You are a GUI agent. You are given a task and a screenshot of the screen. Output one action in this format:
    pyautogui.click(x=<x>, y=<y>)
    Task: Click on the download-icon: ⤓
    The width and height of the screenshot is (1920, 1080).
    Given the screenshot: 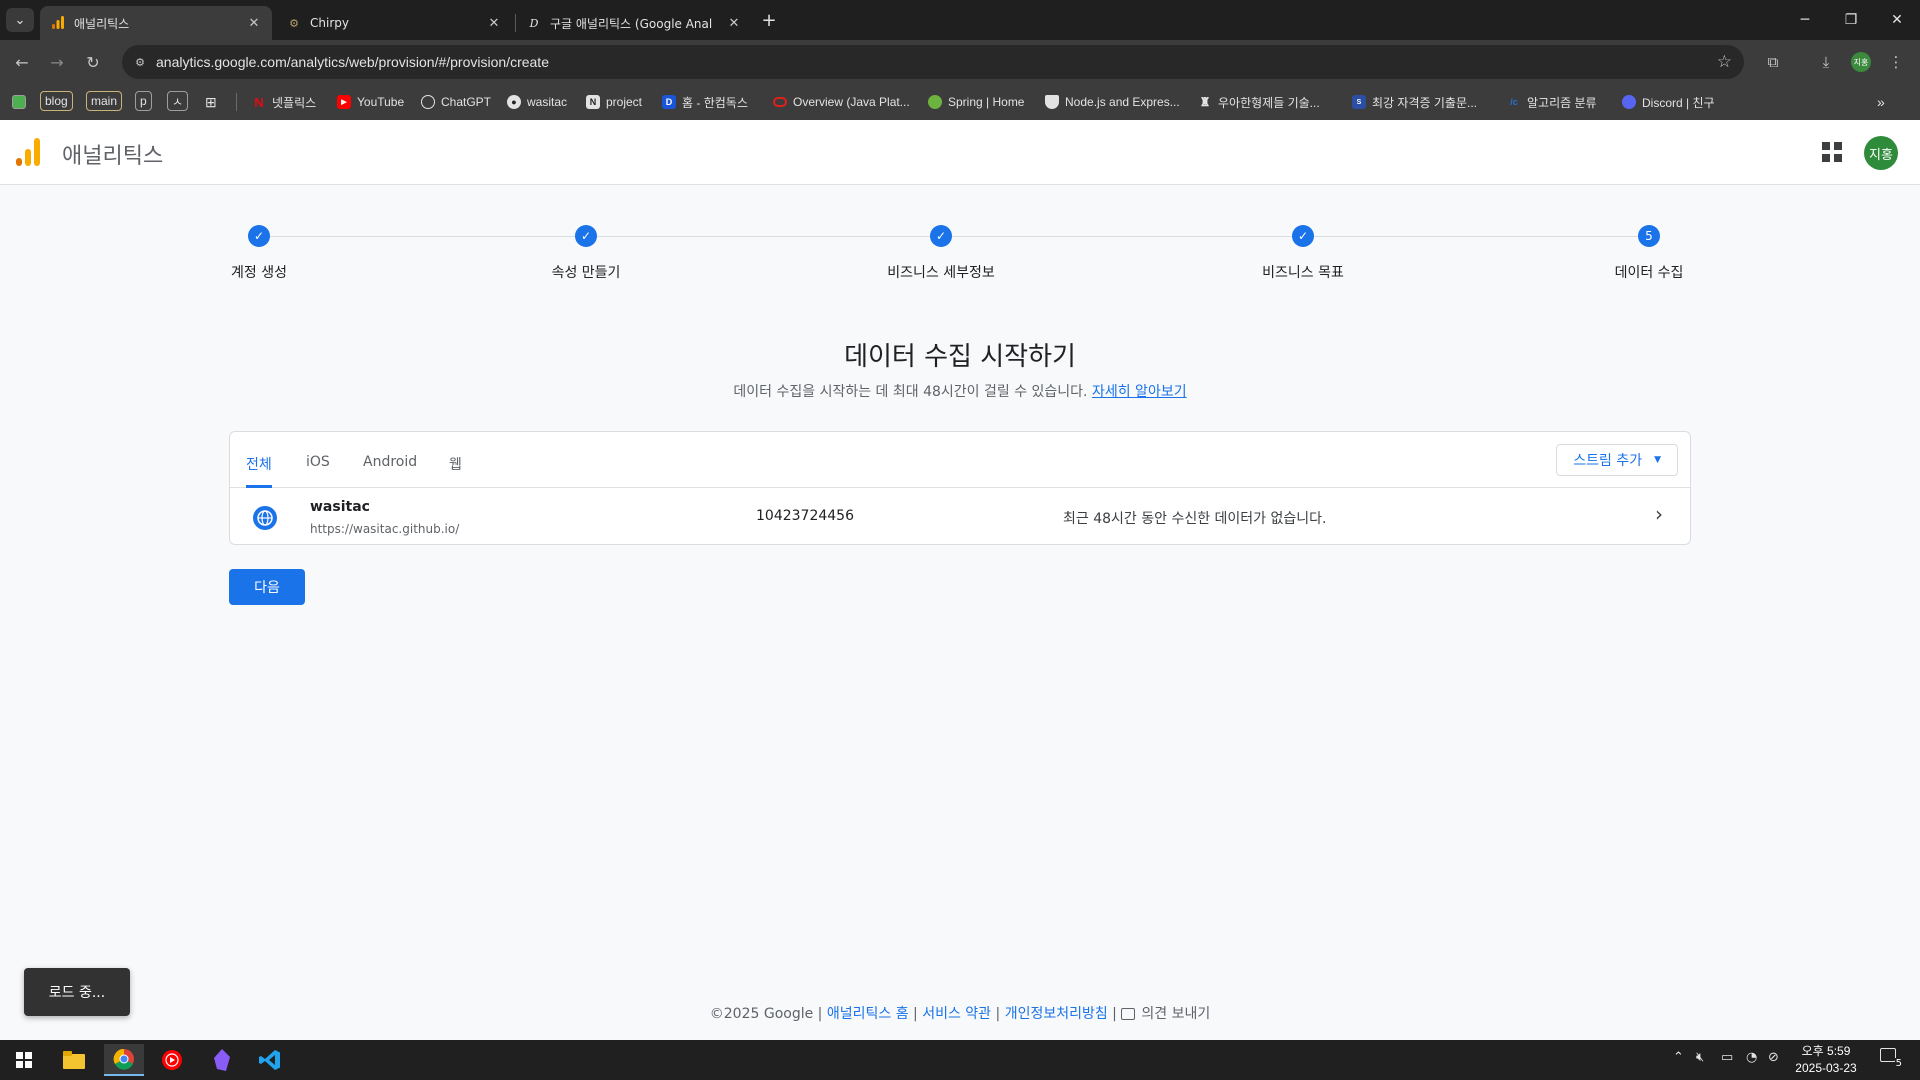 What is the action you would take?
    pyautogui.click(x=1826, y=62)
    